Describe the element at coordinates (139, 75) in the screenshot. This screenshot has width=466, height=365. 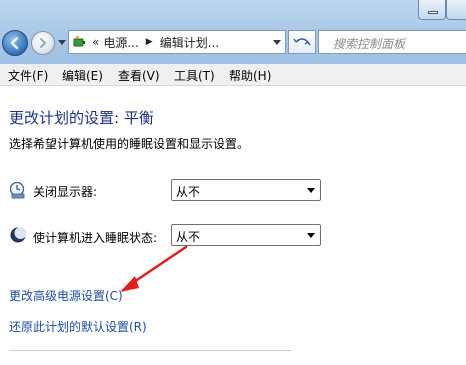
I see `menu-view: 查看(V)` at that location.